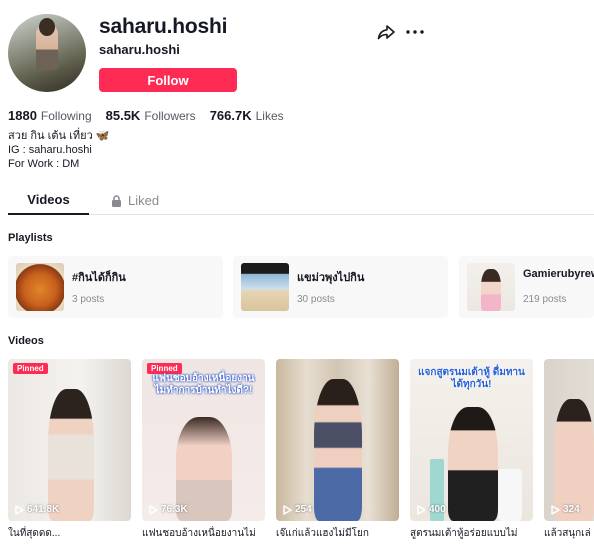  What do you see at coordinates (50, 150) in the screenshot?
I see `bio-line: IG : saharu.hoshi` at bounding box center [50, 150].